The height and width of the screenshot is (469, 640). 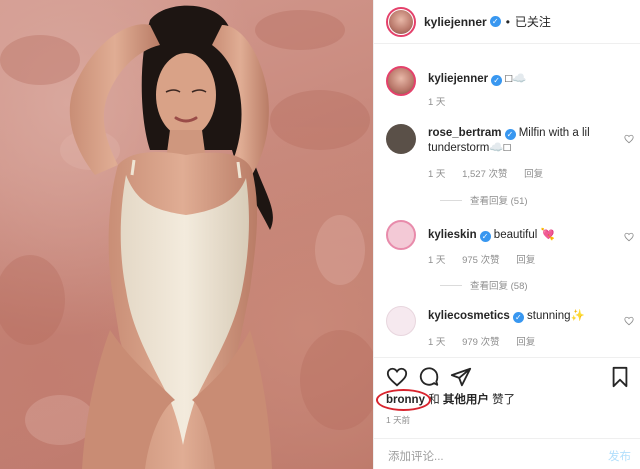 I want to click on view-replies-button: 查看回复 (51), so click(x=484, y=200).